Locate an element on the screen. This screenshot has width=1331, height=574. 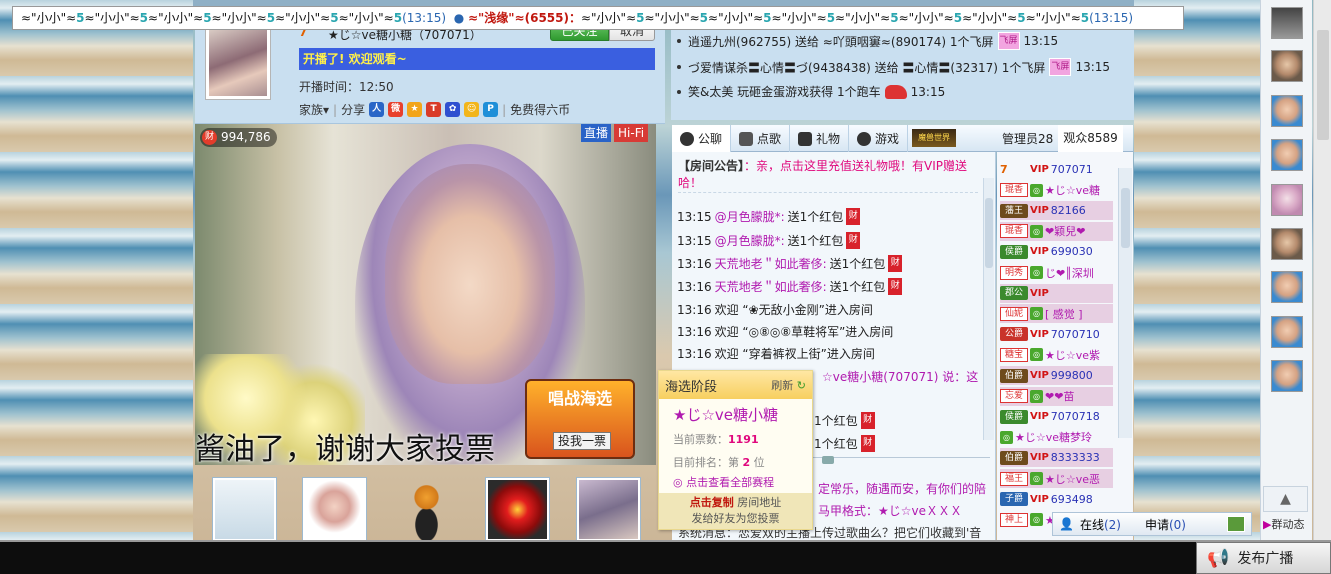
streamer-avatar is located at coordinates (238, 63).